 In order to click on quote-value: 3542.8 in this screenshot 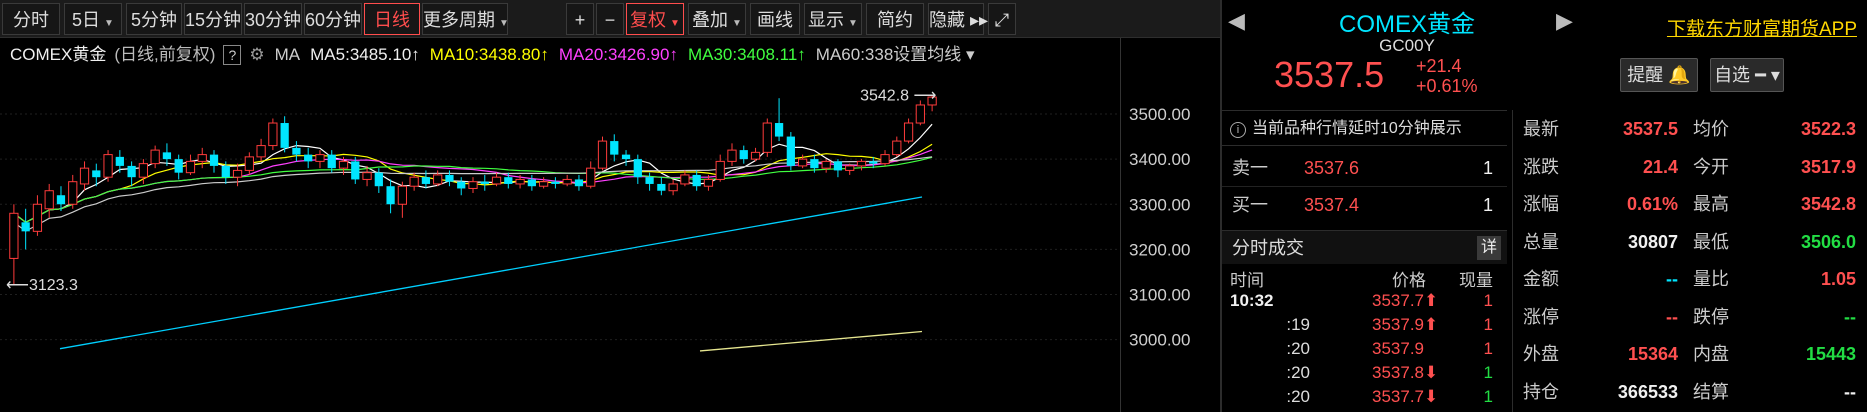, I will do `click(1828, 204)`.